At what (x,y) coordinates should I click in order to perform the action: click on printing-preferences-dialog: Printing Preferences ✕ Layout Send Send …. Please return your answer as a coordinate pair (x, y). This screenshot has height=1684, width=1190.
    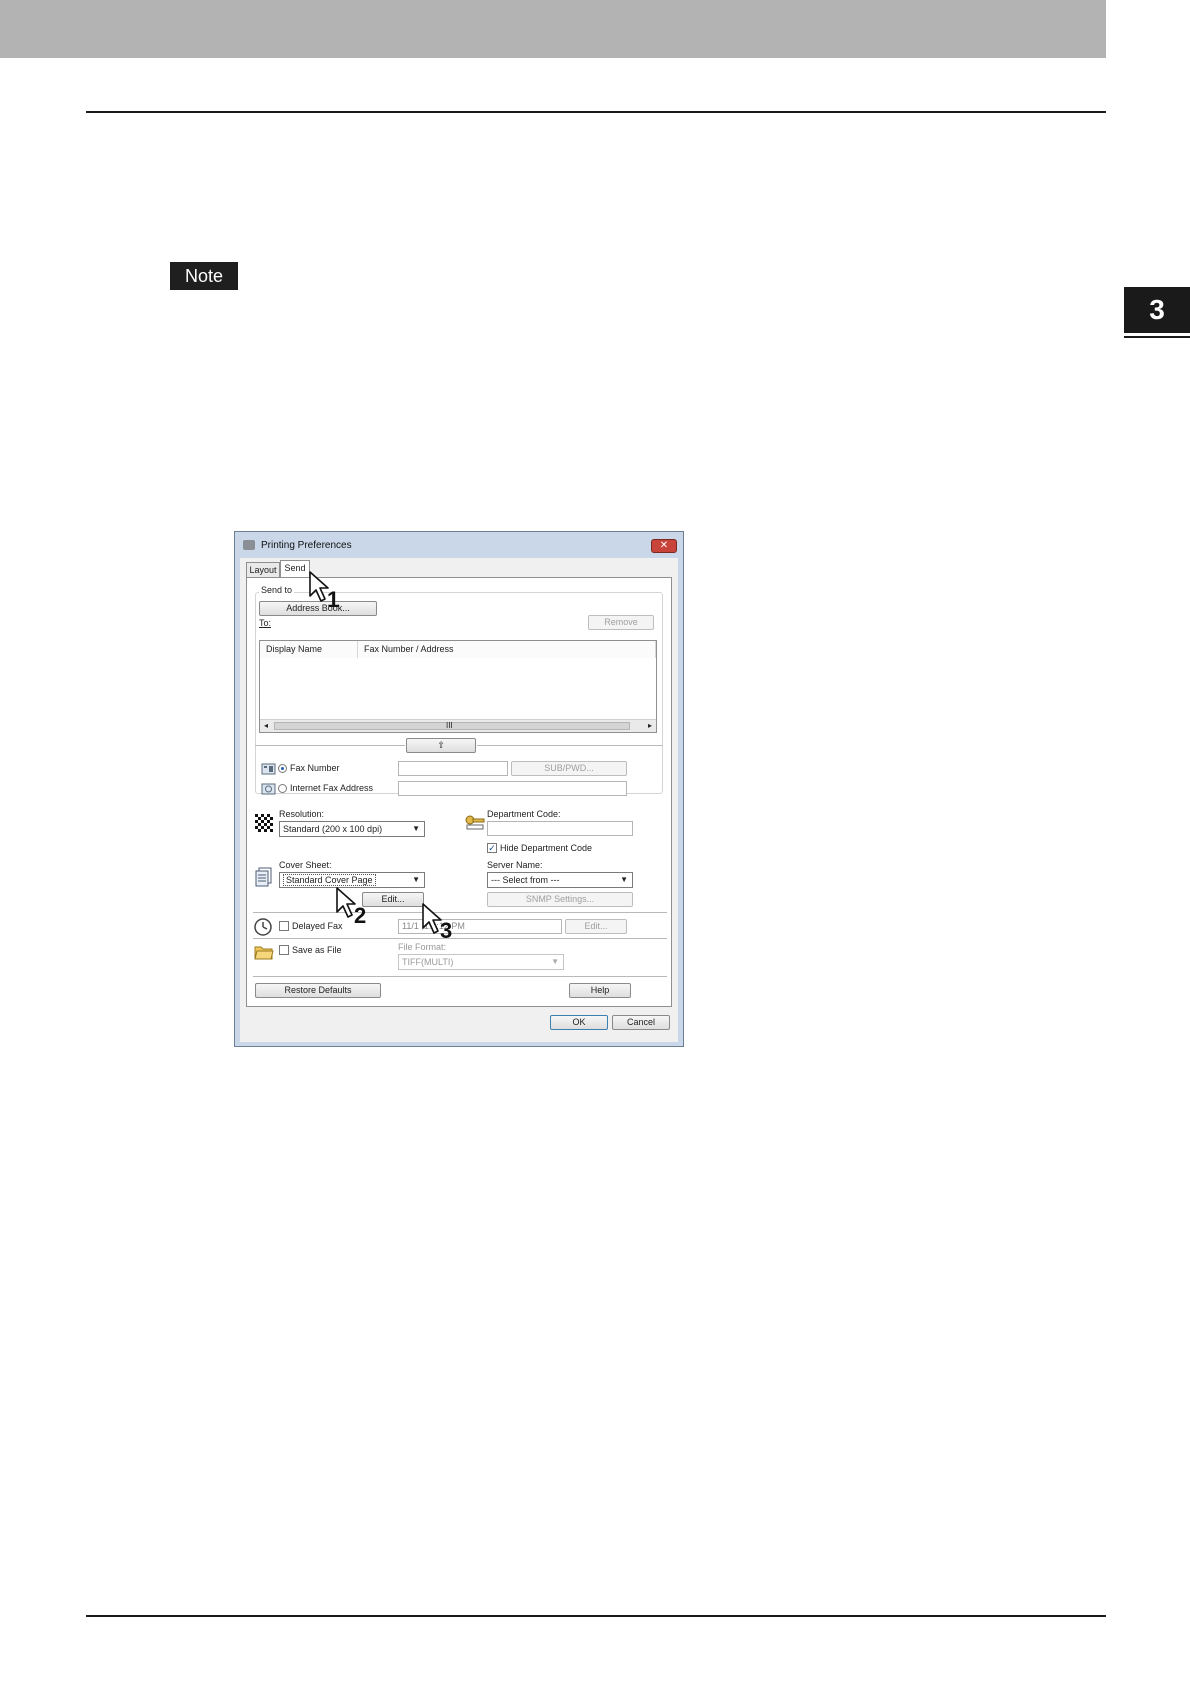
    Looking at the image, I should click on (459, 789).